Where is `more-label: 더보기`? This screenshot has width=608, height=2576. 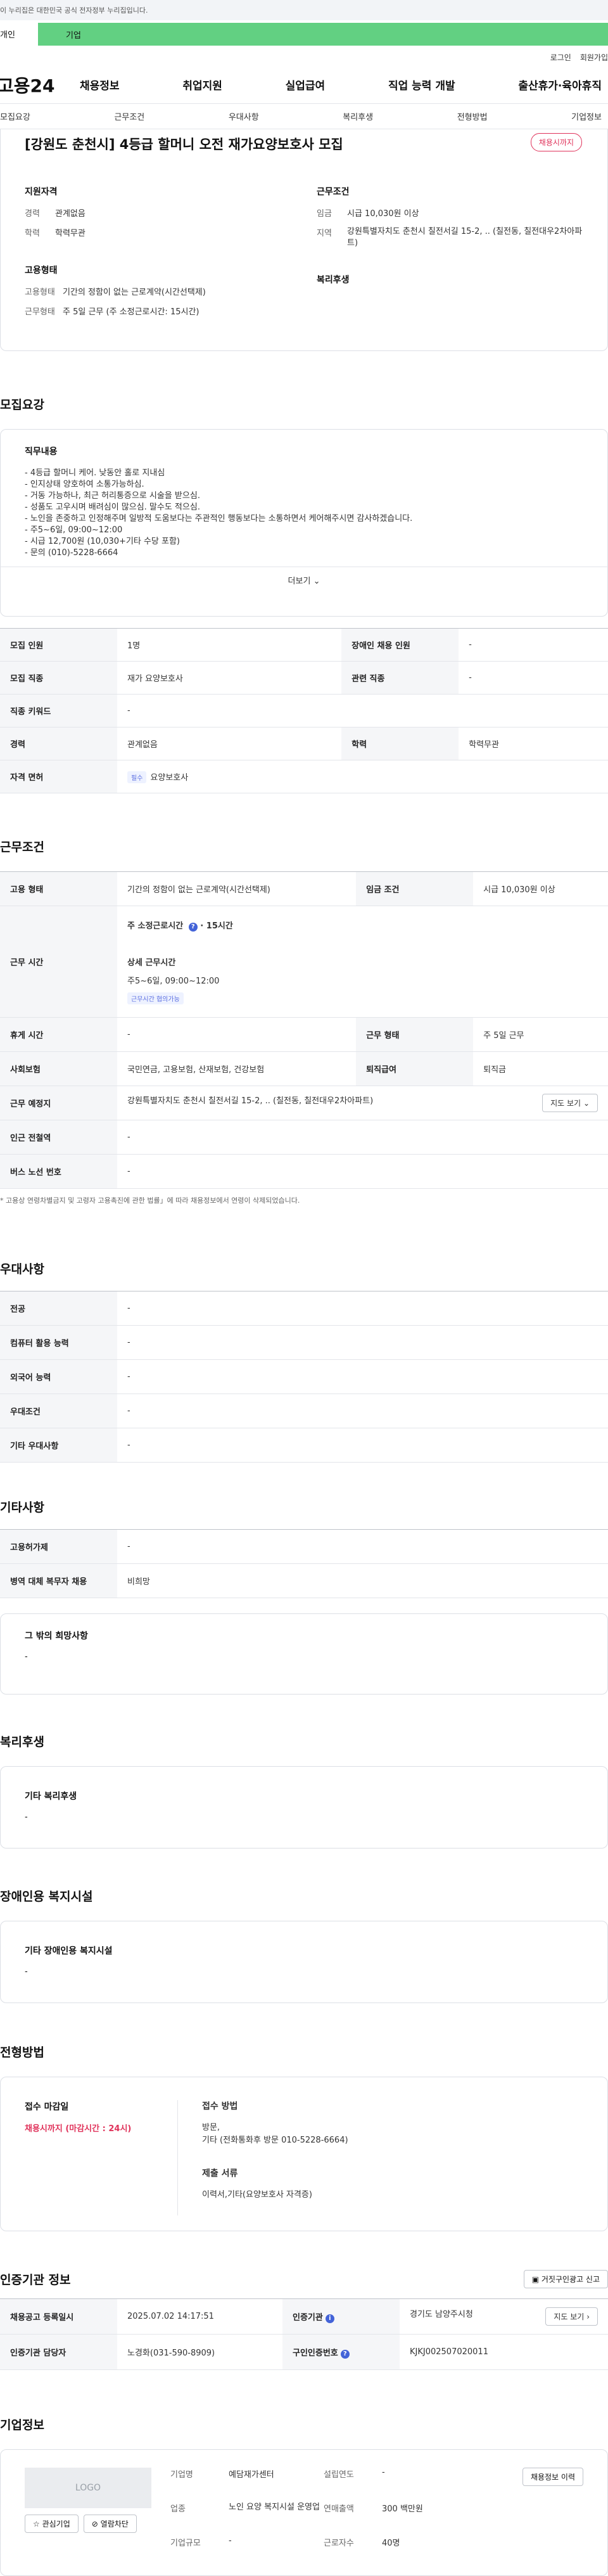 more-label: 더보기 is located at coordinates (299, 581).